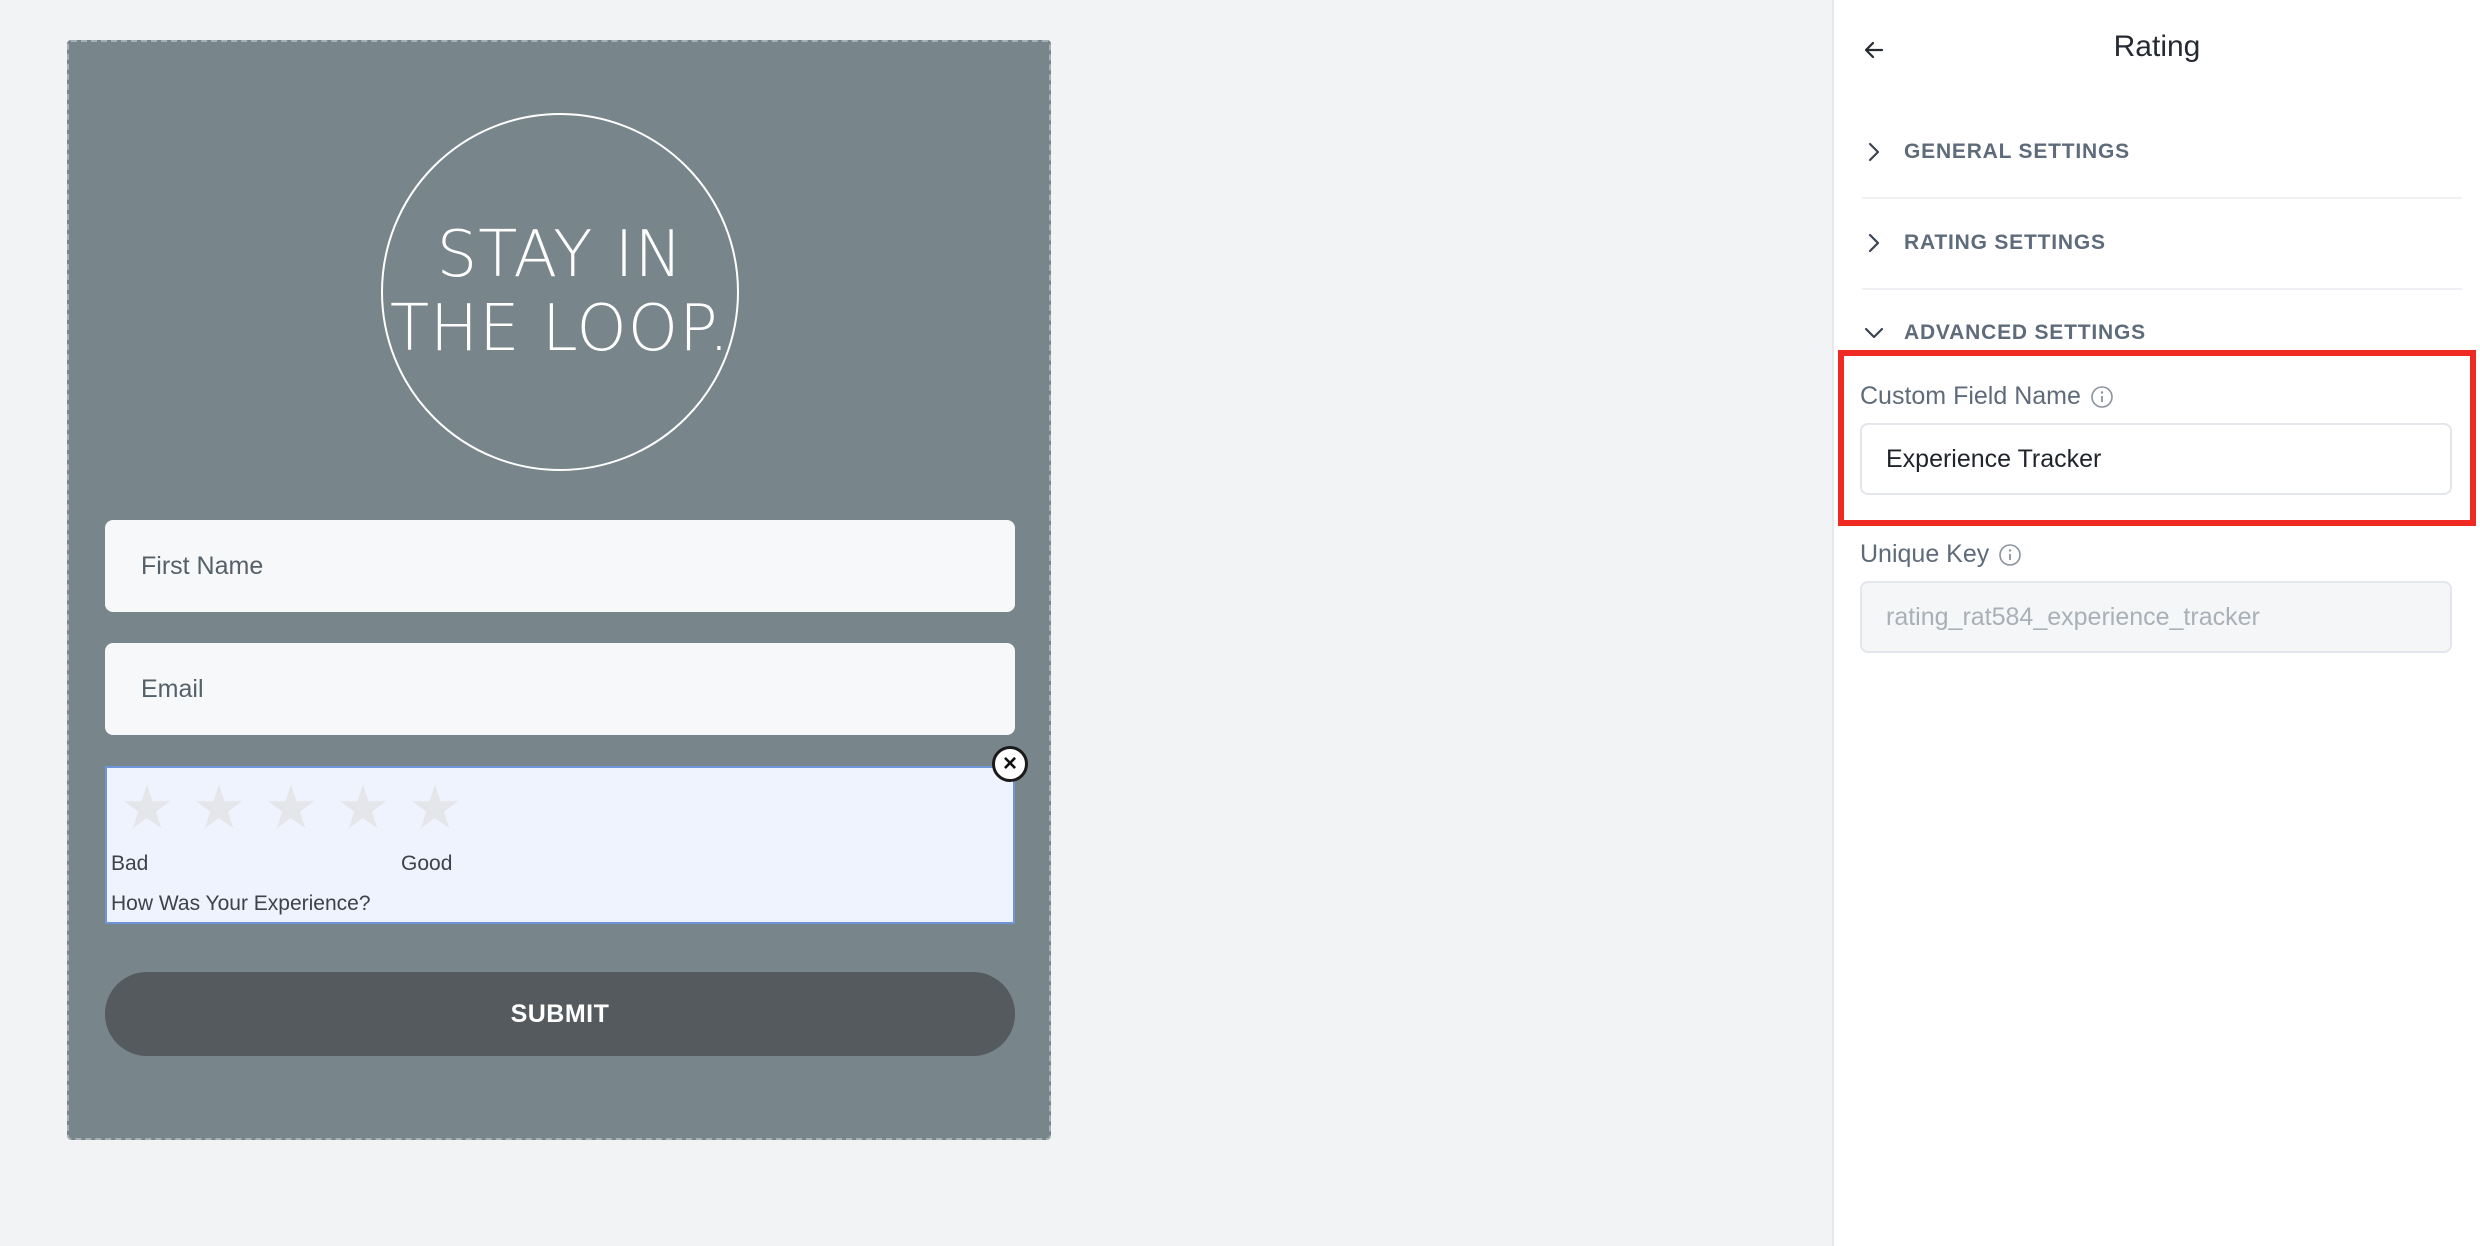 This screenshot has height=1246, width=2480. What do you see at coordinates (560, 566) in the screenshot?
I see `first-name-field: First Name` at bounding box center [560, 566].